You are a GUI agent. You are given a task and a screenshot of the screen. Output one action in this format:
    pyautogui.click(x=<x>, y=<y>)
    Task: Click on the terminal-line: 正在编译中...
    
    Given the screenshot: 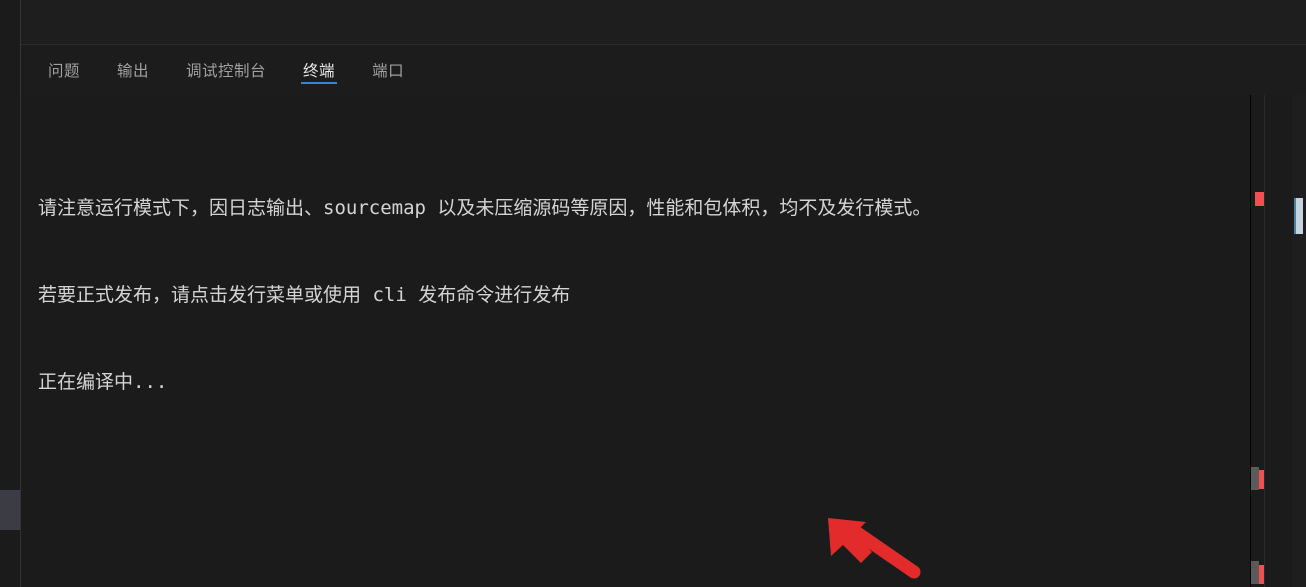 What is the action you would take?
    pyautogui.click(x=103, y=382)
    